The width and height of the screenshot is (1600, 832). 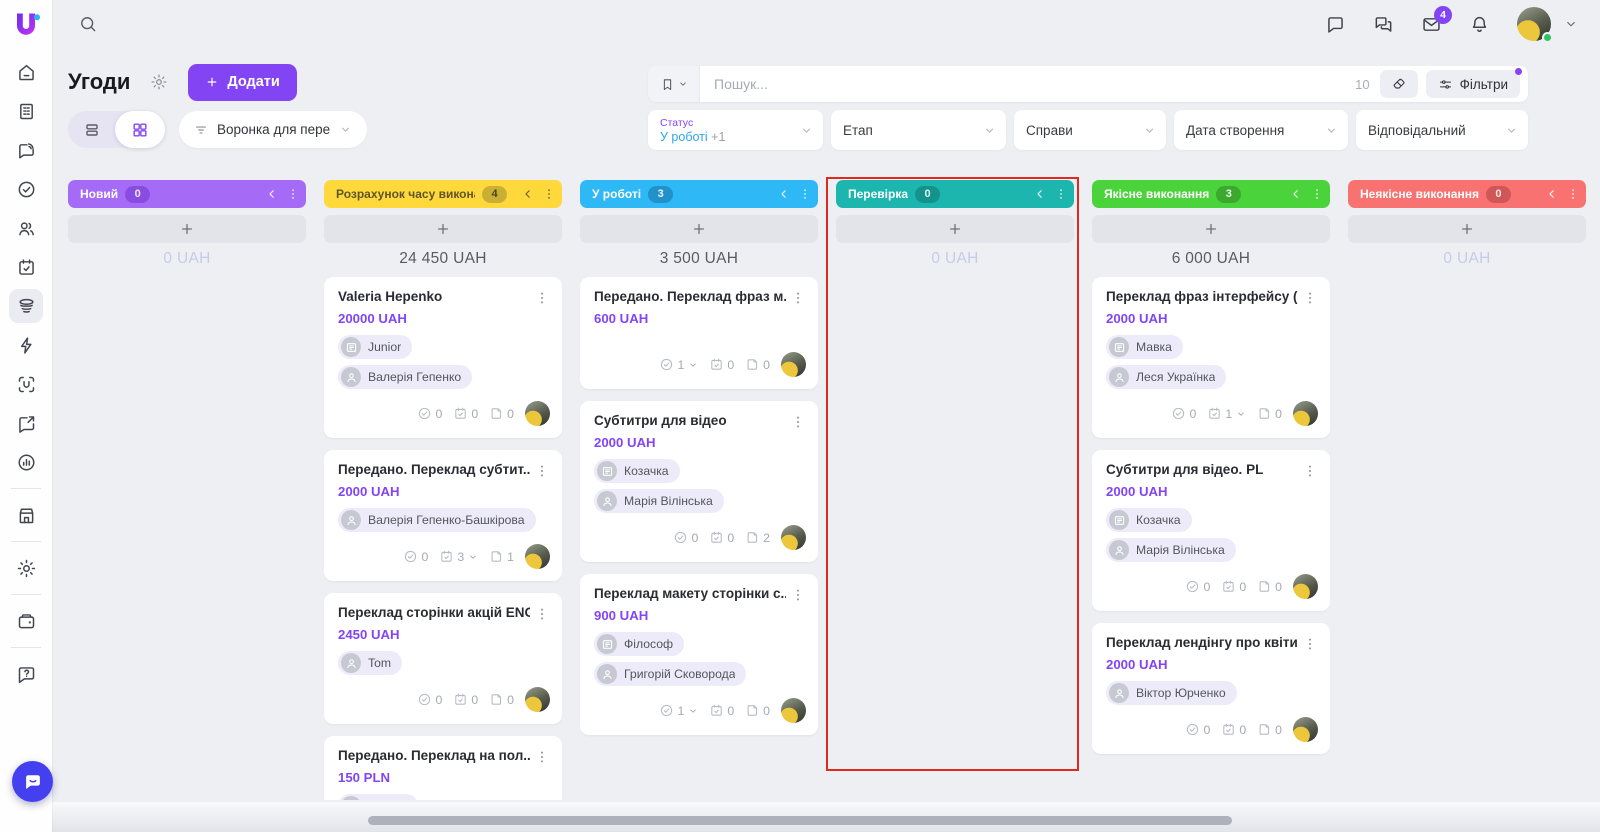 What do you see at coordinates (159, 82) in the screenshot?
I see `page-settings-icon` at bounding box center [159, 82].